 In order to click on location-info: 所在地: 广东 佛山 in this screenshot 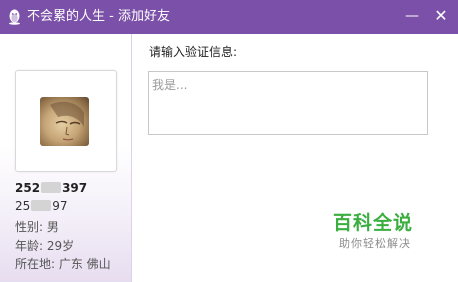, I will do `click(63, 264)`.